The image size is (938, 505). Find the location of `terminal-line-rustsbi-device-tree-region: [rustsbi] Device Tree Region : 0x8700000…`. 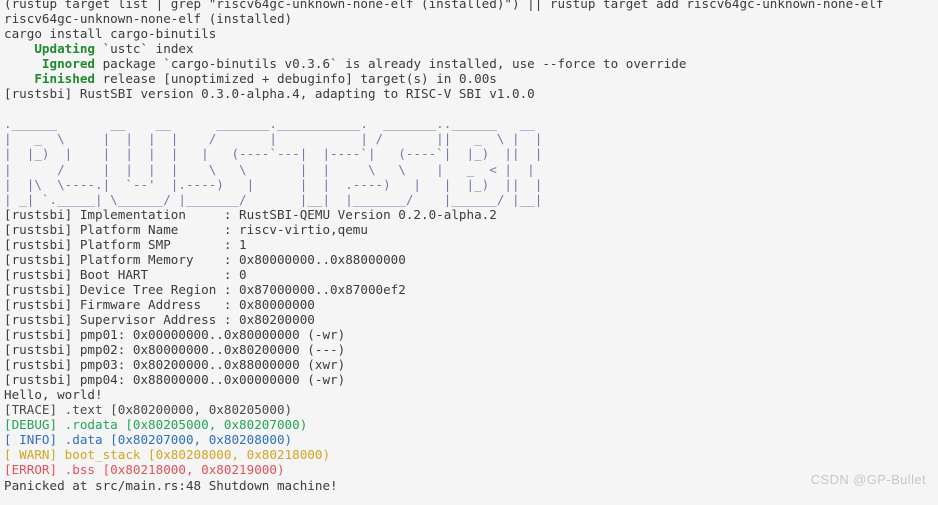

terminal-line-rustsbi-device-tree-region: [rustsbi] Device Tree Region : 0x8700000… is located at coordinates (471, 289).